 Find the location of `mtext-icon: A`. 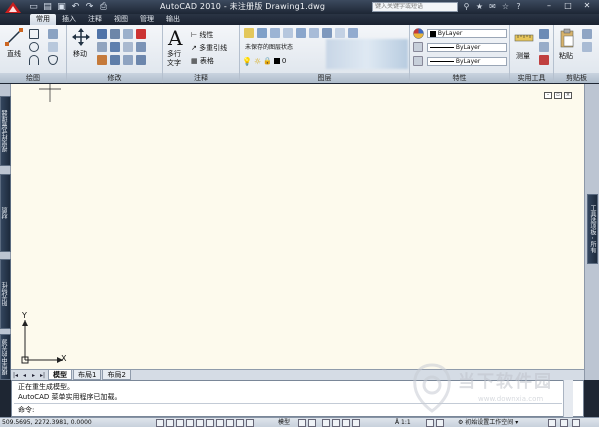

mtext-icon: A is located at coordinates (175, 38).